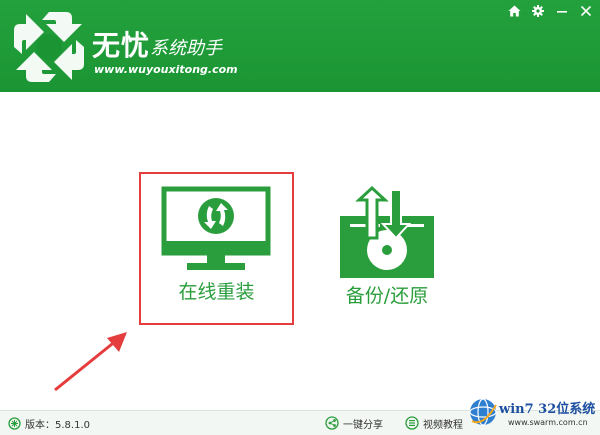 This screenshot has height=435, width=600. Describe the element at coordinates (387, 232) in the screenshot. I see `backup-restore-icon` at that location.